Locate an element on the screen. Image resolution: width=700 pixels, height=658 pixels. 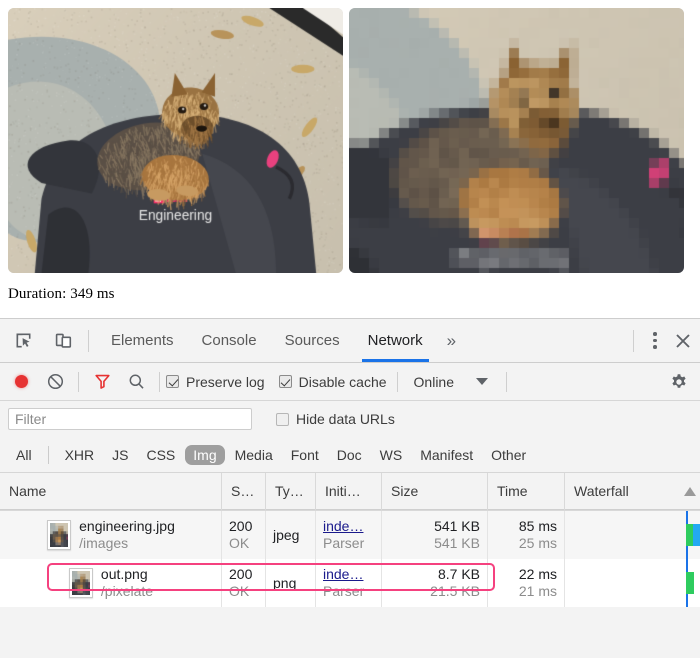
filter-input is located at coordinates (130, 419).